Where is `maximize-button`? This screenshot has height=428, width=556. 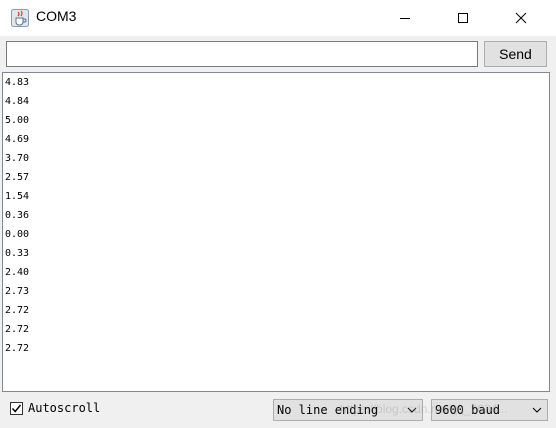
maximize-button is located at coordinates (463, 18).